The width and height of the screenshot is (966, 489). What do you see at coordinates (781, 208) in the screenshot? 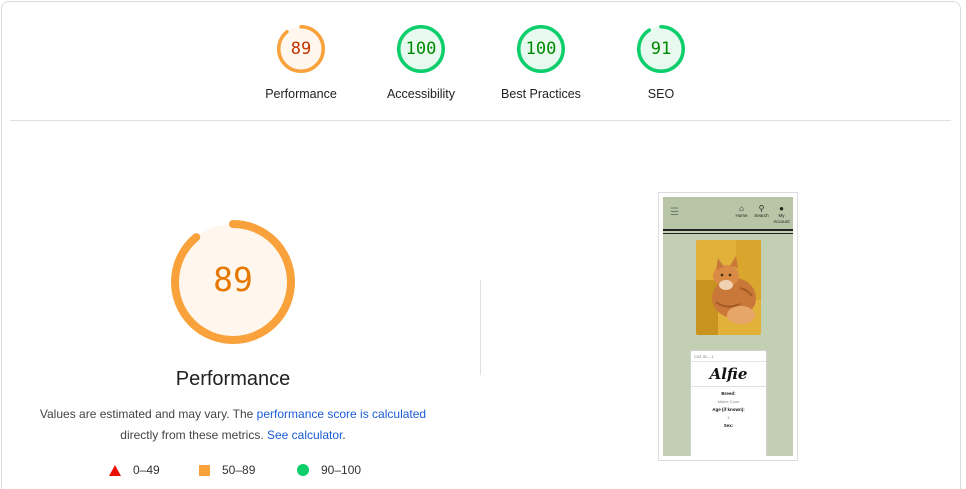
I see `user-icon: ●` at bounding box center [781, 208].